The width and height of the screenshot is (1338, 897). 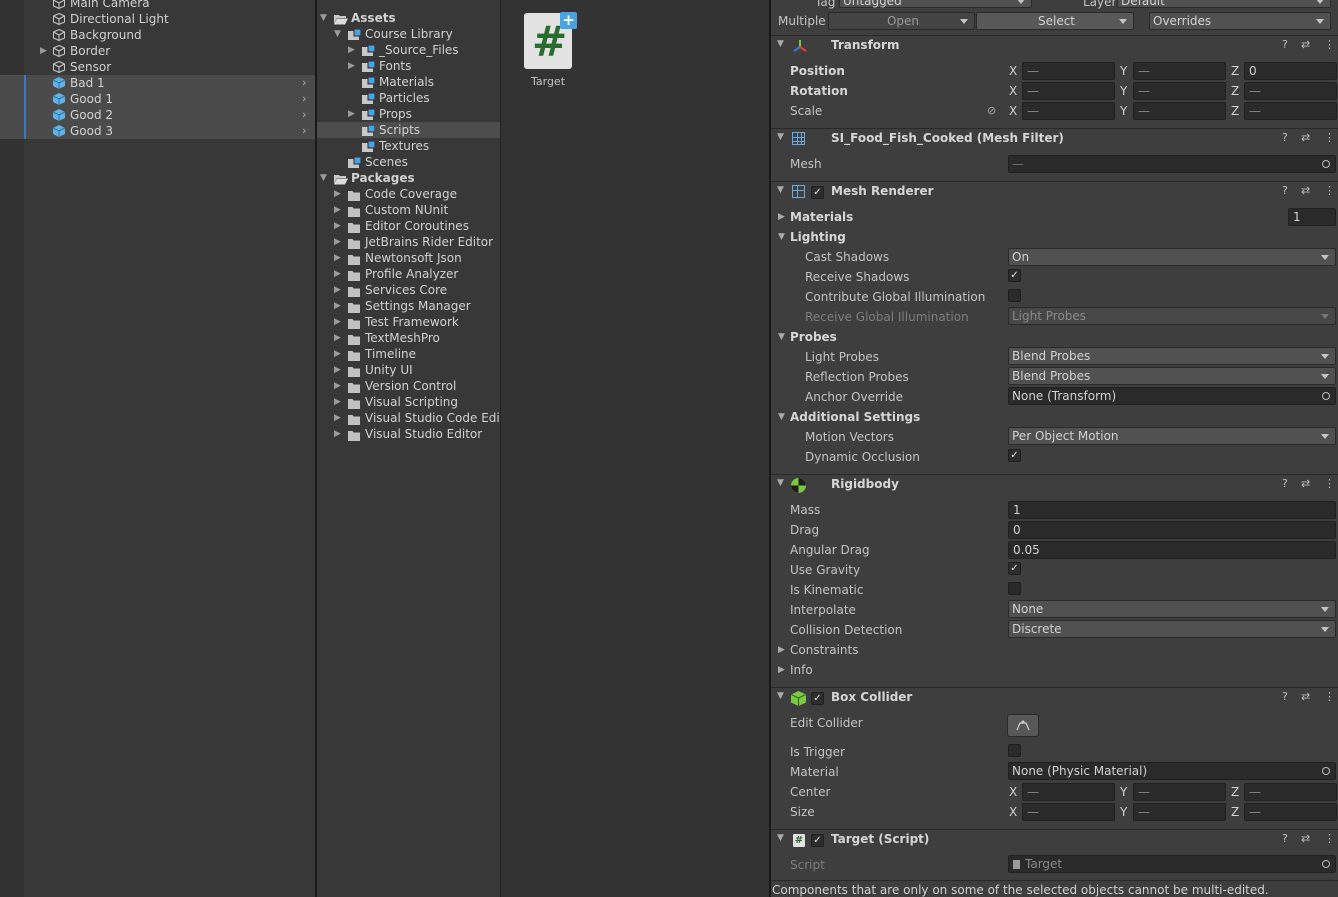 What do you see at coordinates (1054, 698) in the screenshot?
I see `box-collider-header: ▼ ✓ Box Collider ? ⇄ ⋮` at bounding box center [1054, 698].